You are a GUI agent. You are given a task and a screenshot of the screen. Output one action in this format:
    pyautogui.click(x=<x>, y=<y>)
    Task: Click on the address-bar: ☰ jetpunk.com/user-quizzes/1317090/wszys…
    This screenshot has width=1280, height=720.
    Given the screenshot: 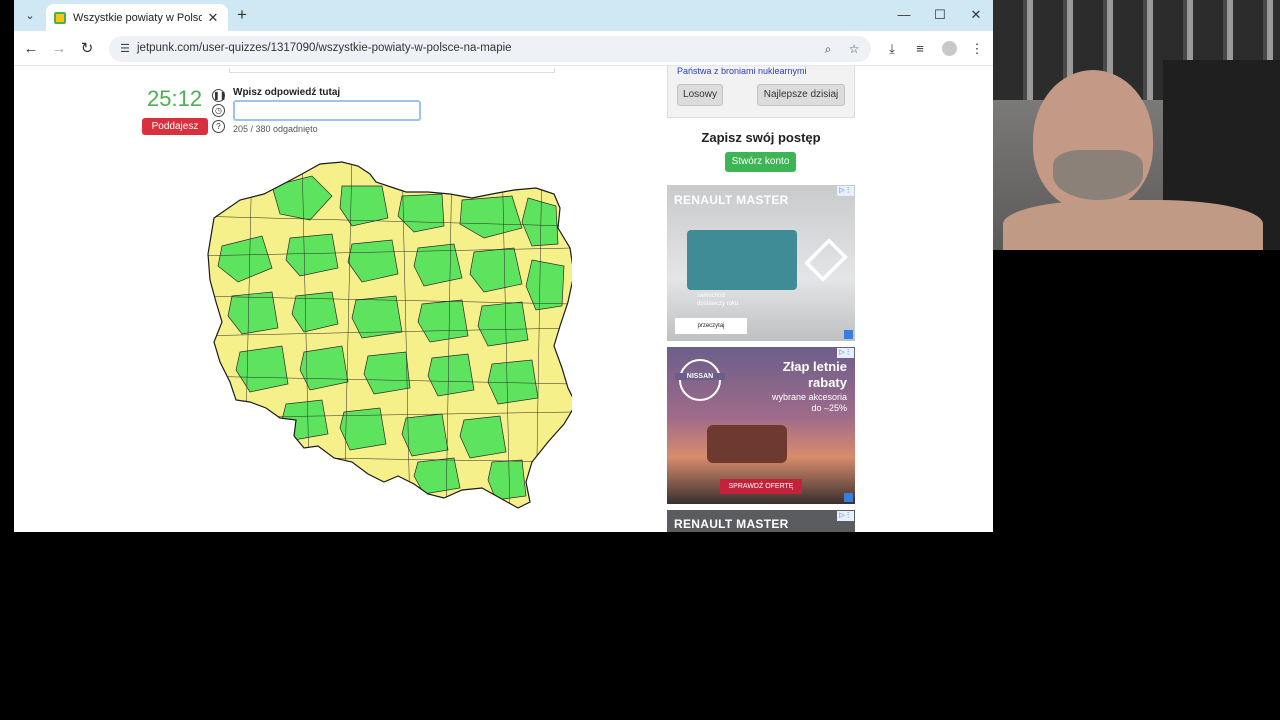 What is the action you would take?
    pyautogui.click(x=490, y=49)
    